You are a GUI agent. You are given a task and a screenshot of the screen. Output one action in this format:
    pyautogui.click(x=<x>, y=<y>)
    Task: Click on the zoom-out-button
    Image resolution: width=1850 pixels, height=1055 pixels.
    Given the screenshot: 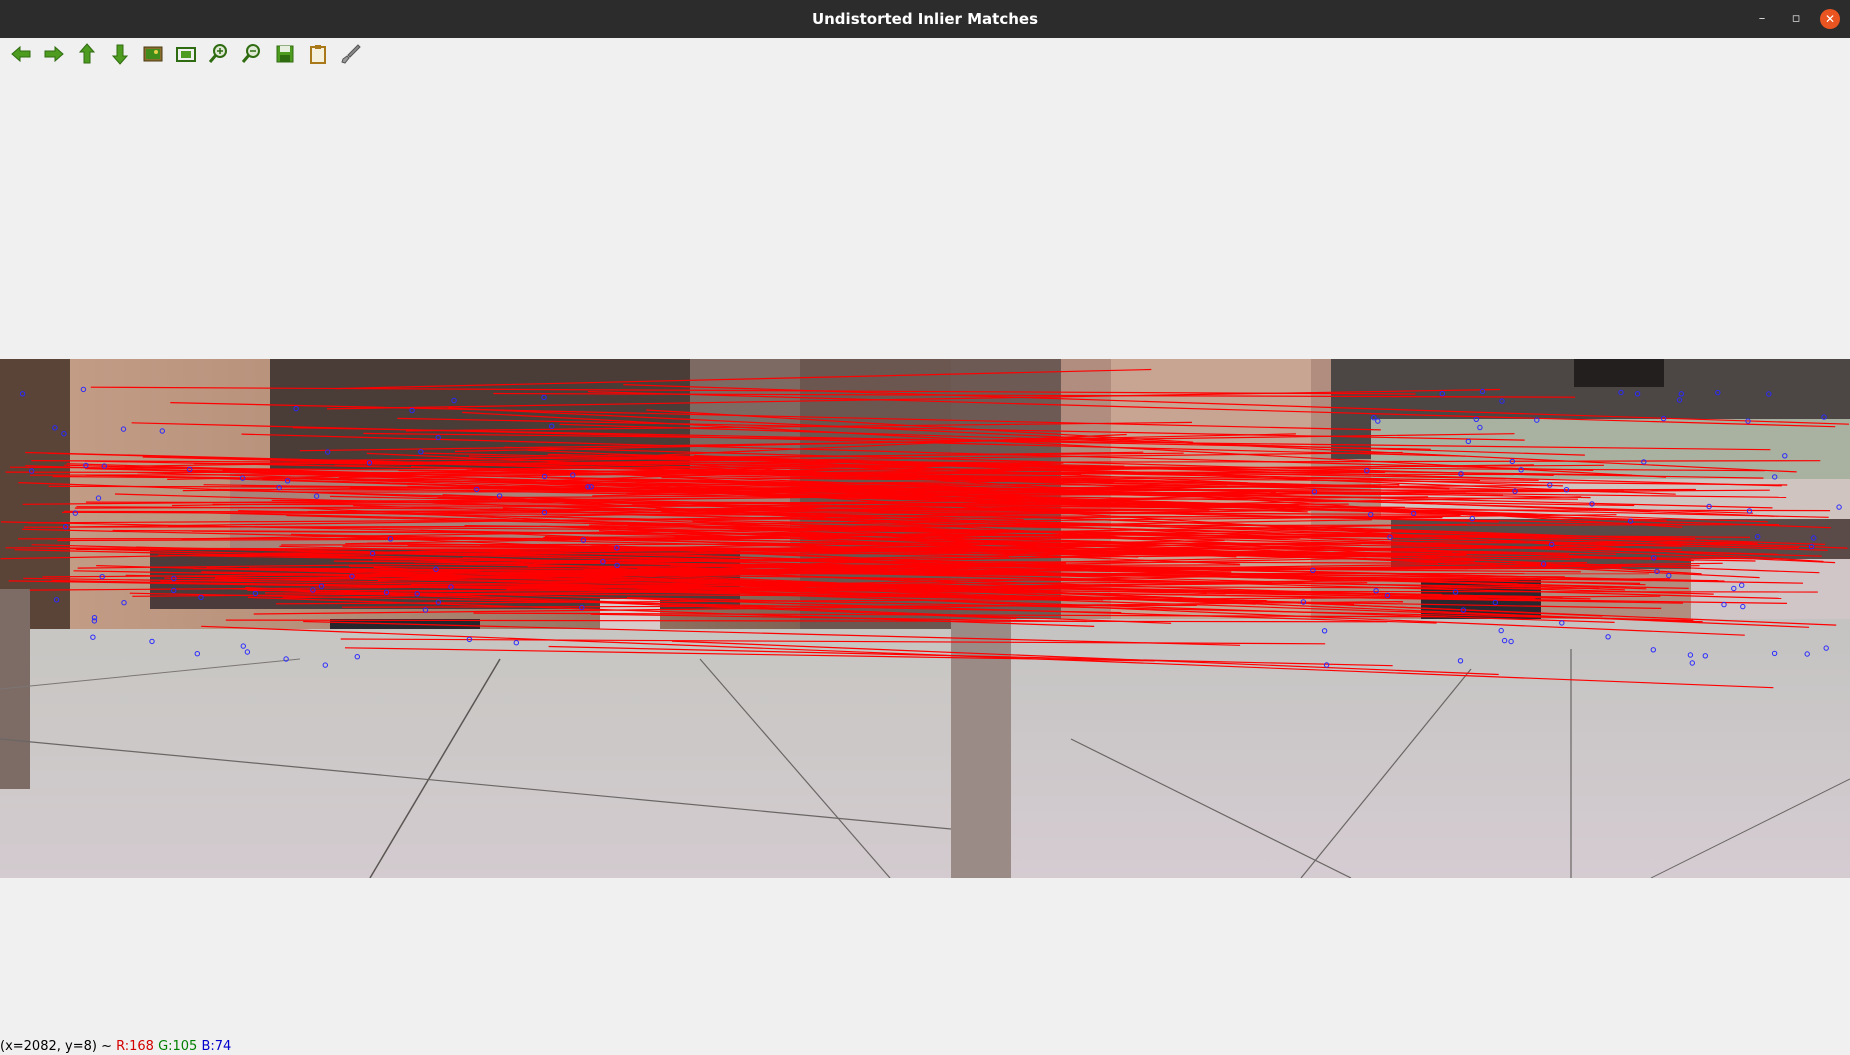 What is the action you would take?
    pyautogui.click(x=252, y=54)
    